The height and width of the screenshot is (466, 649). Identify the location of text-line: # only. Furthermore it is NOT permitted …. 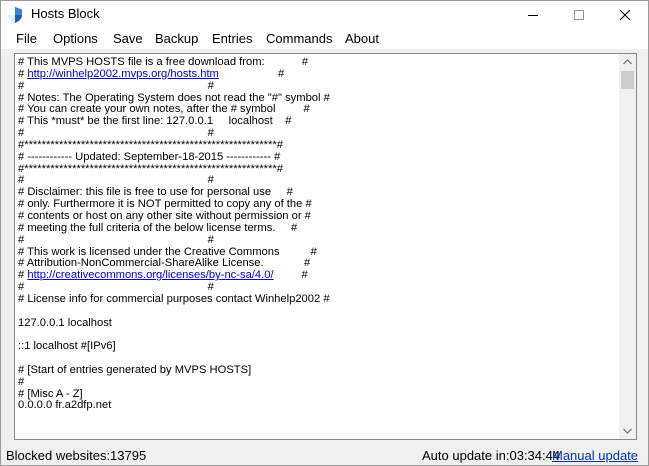
(318, 205).